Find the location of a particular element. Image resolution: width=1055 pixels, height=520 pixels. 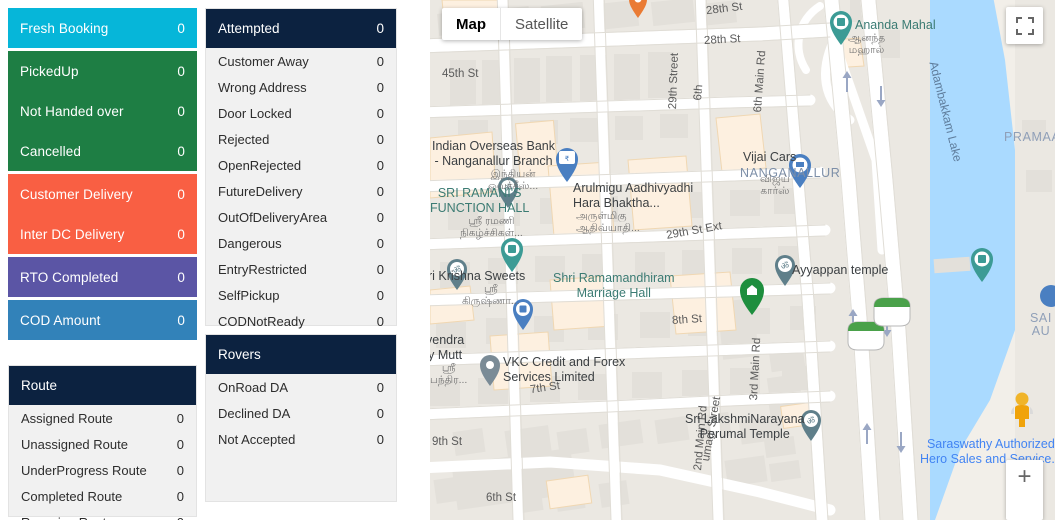

column-spacer is located at coordinates (102, 354).